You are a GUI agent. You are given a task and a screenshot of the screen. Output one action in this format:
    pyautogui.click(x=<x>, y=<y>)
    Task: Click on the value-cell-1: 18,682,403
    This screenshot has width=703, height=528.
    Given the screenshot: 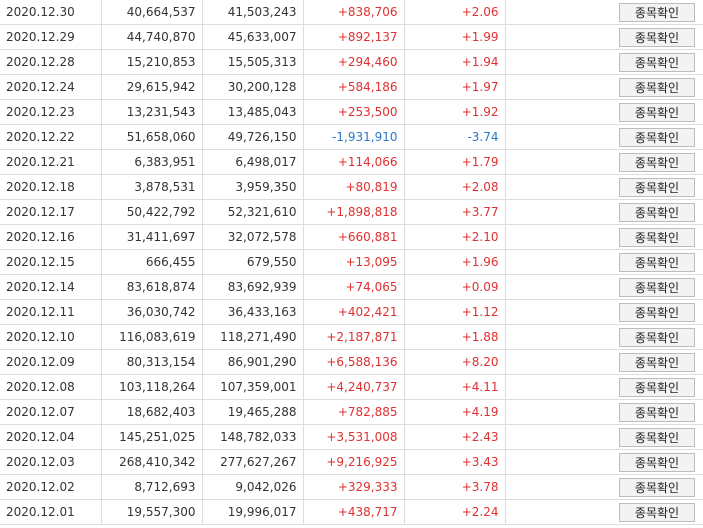 What is the action you would take?
    pyautogui.click(x=152, y=412)
    